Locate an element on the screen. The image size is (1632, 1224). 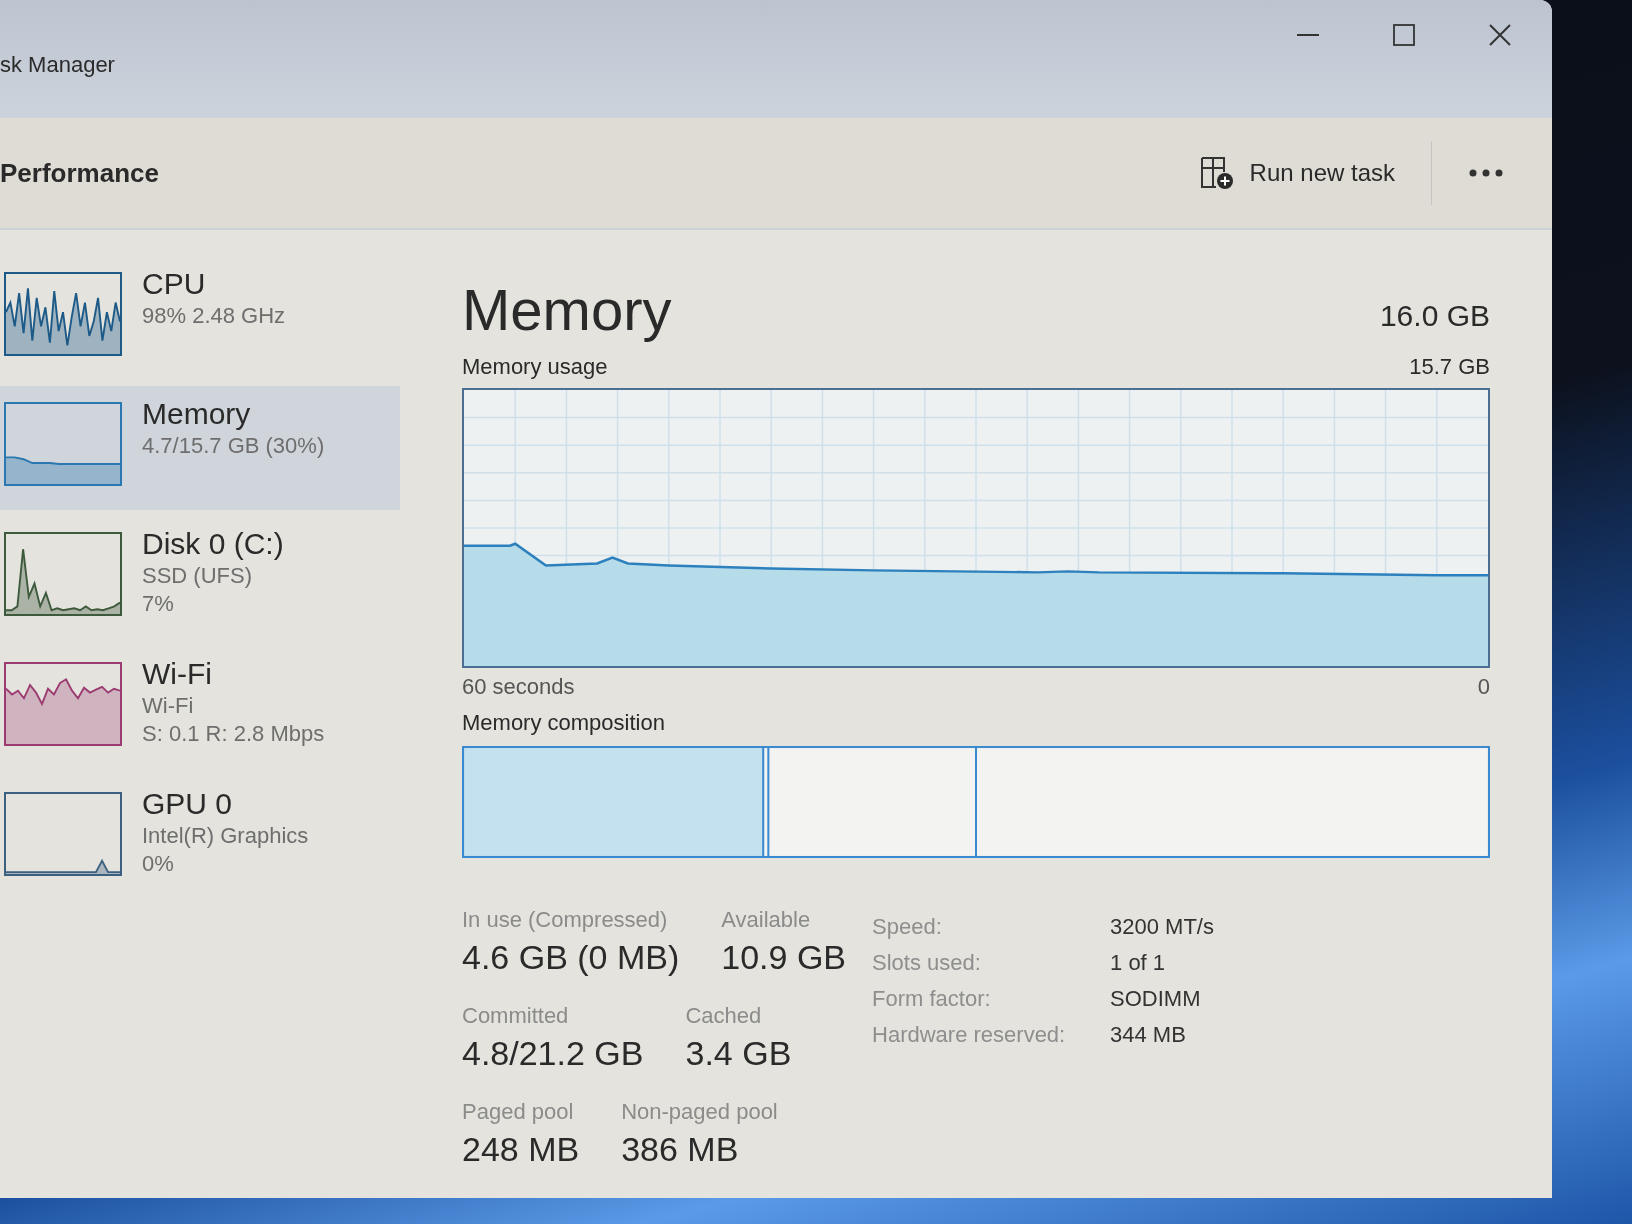
close-icon is located at coordinates (1500, 35).